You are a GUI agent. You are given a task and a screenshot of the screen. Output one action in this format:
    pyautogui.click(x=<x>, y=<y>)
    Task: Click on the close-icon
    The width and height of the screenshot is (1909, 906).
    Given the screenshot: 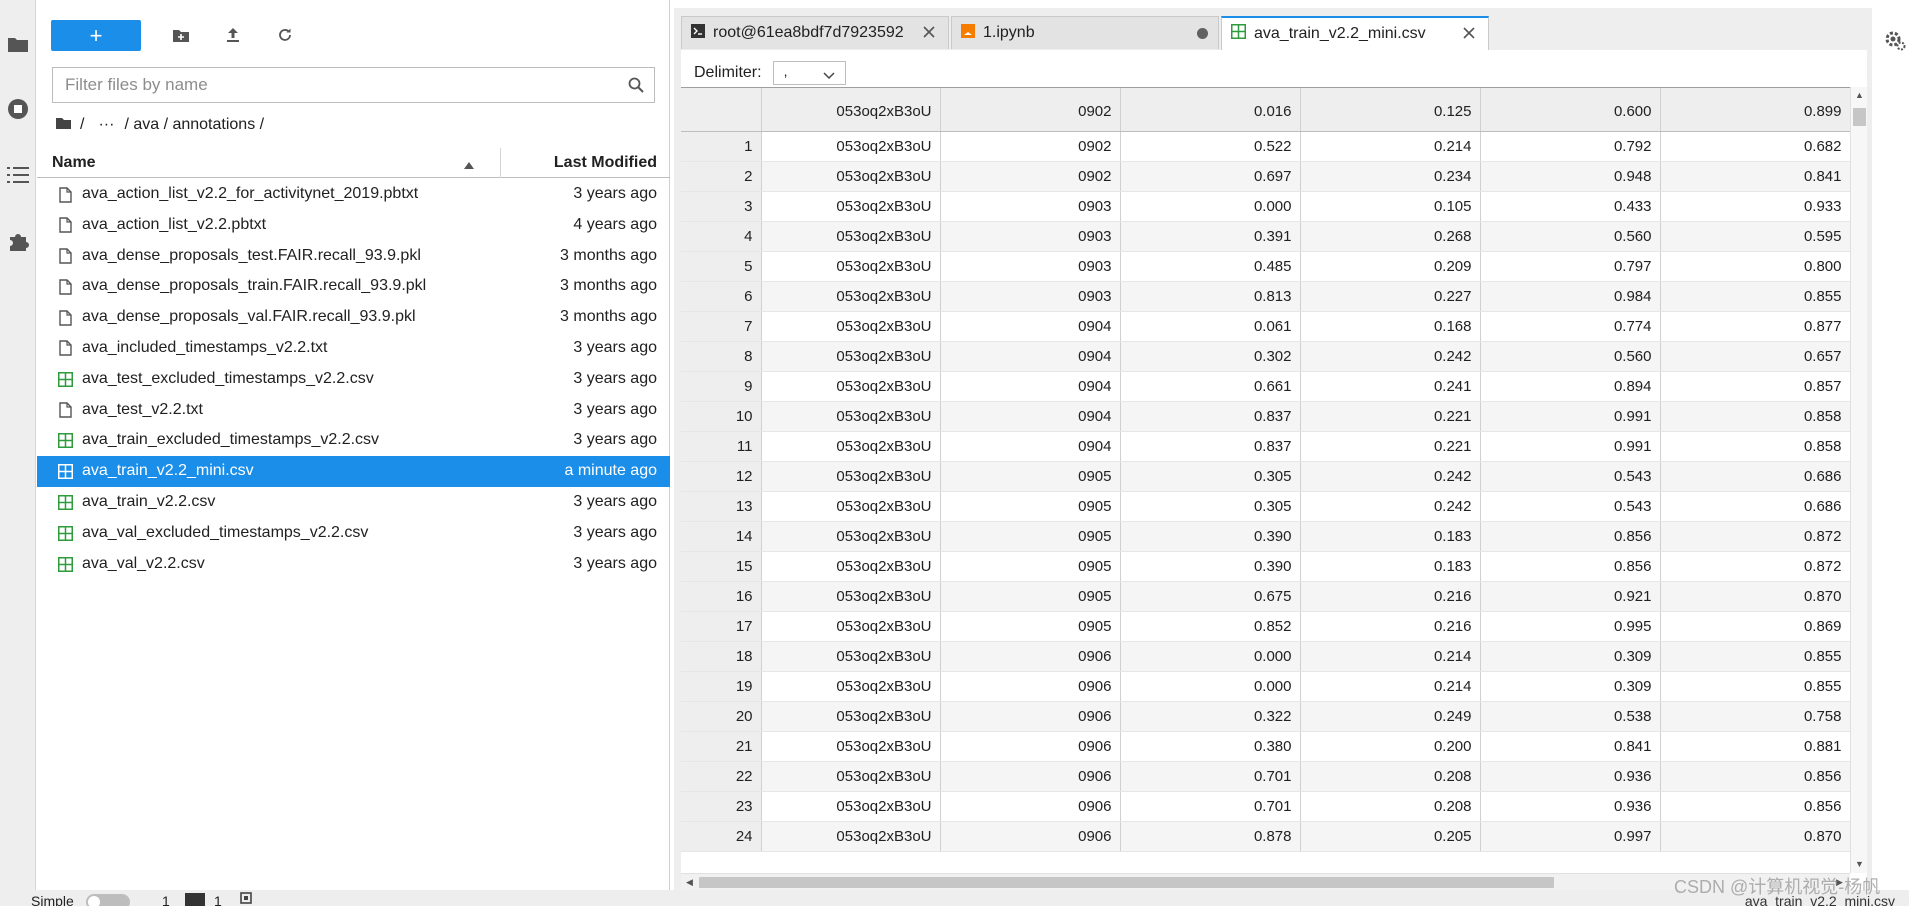 What is the action you would take?
    pyautogui.click(x=1469, y=35)
    